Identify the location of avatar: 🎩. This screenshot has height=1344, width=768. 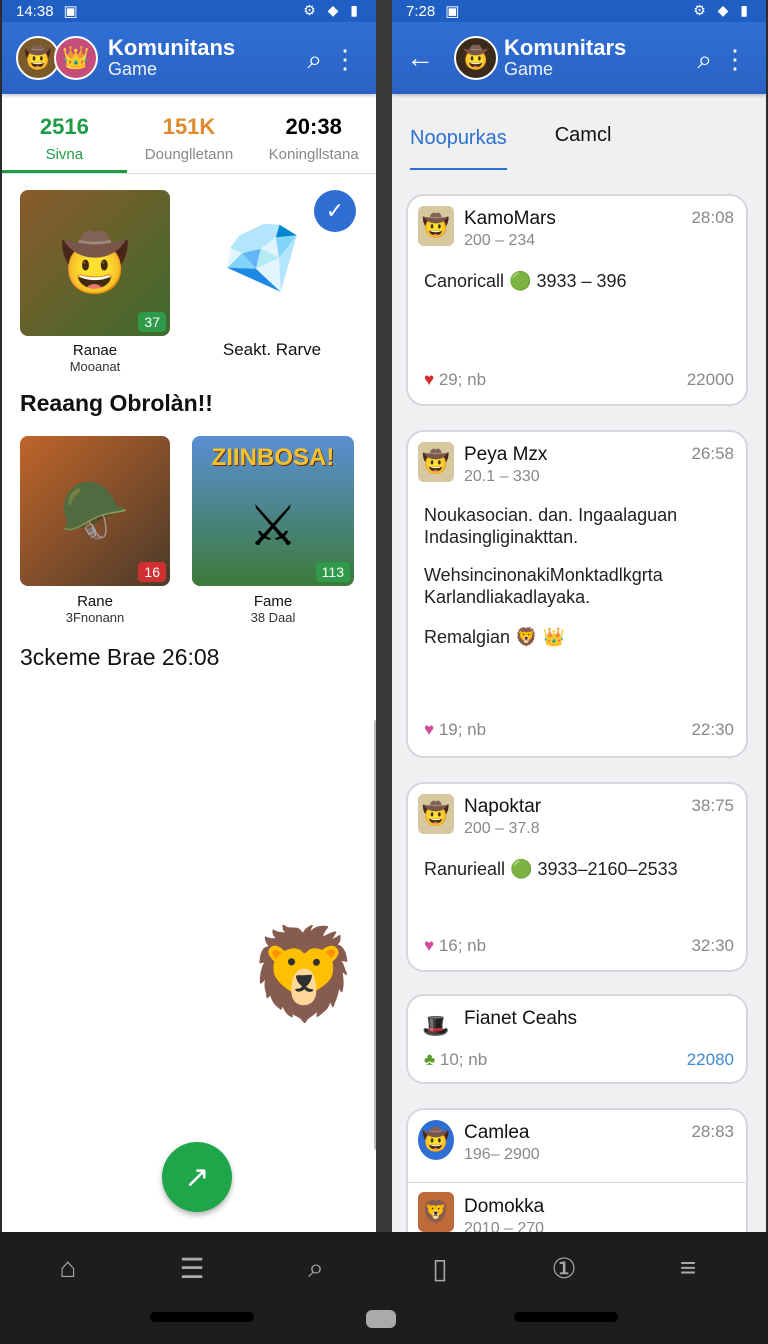
(436, 1025).